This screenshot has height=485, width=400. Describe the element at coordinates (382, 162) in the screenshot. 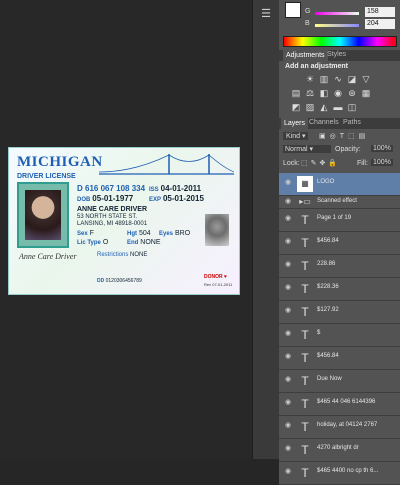

I see `fill-input: 100%` at that location.